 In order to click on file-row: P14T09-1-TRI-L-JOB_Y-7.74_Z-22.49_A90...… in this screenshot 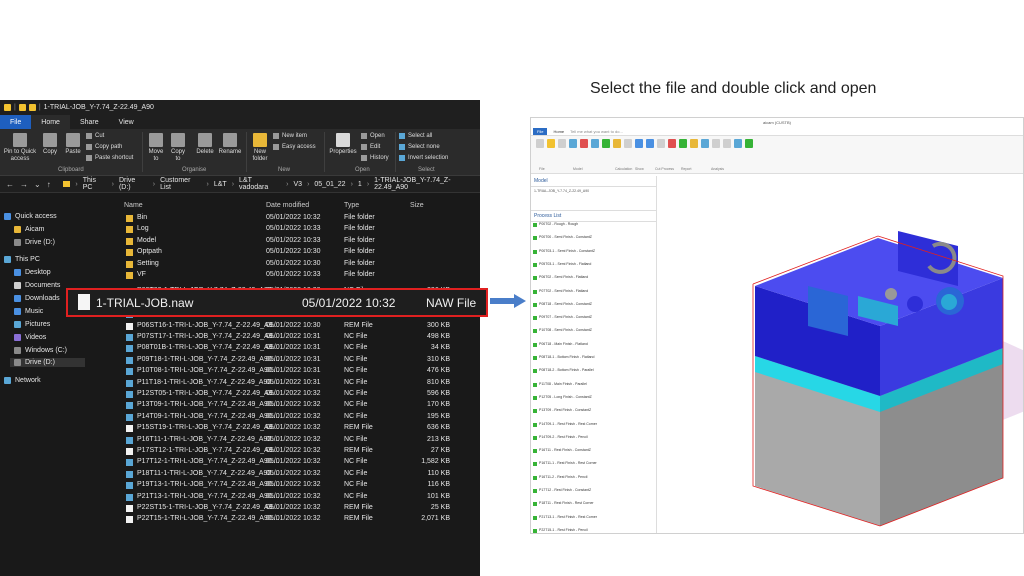, I will do `click(298, 417)`.